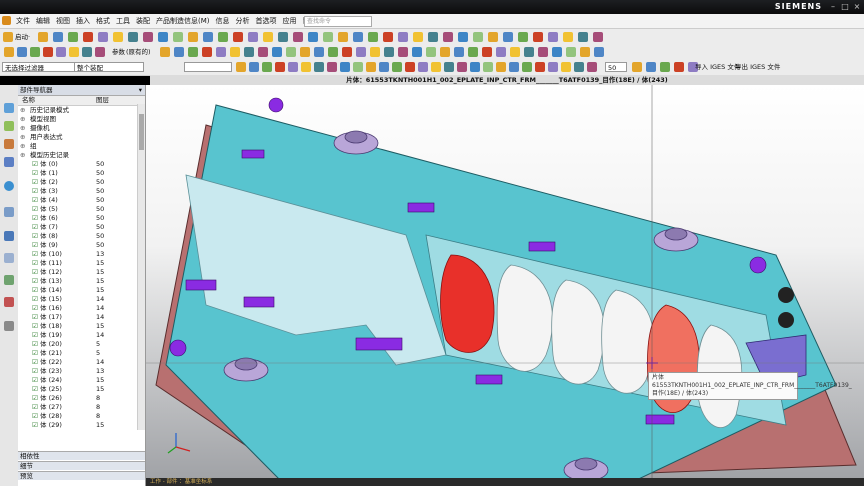 Image resolution: width=864 pixels, height=486 pixels. Describe the element at coordinates (77, 191) in the screenshot. I see `body-row: ☑ 体 (3) 50` at that location.